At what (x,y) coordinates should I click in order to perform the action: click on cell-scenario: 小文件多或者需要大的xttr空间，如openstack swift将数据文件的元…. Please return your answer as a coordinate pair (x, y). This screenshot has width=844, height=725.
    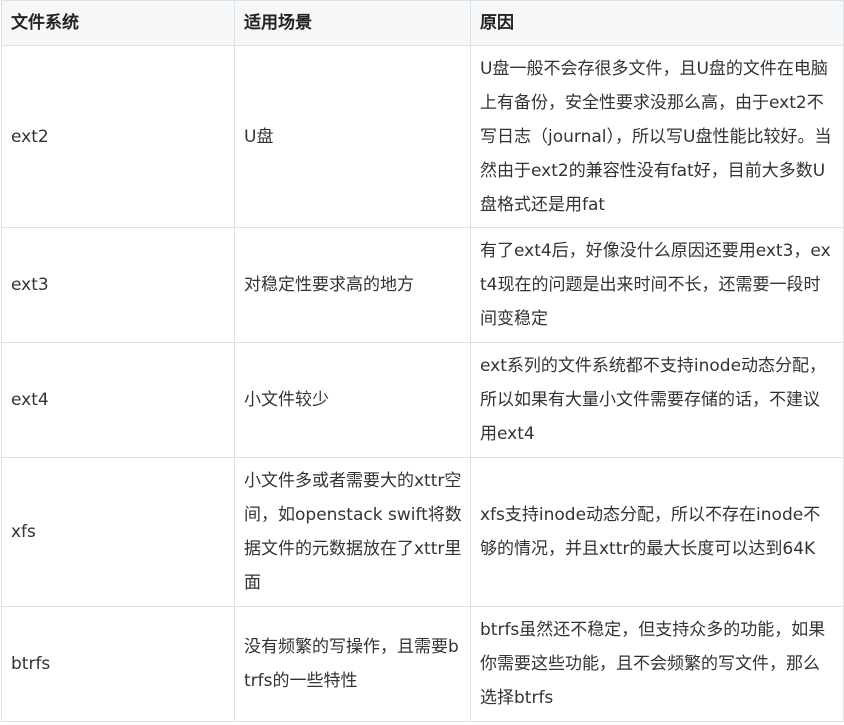
    Looking at the image, I should click on (352, 532).